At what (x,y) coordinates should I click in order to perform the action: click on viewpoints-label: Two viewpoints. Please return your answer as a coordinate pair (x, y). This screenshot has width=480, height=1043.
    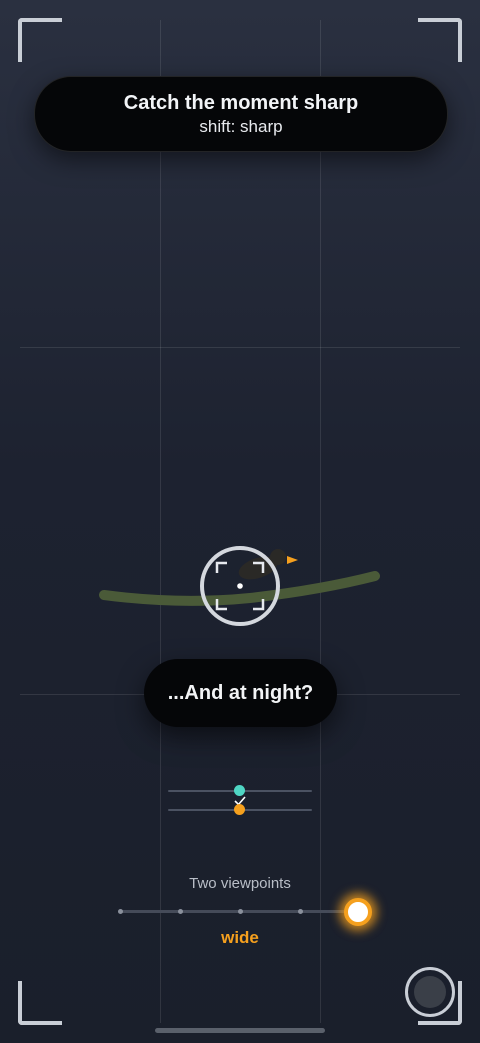
    Looking at the image, I should click on (240, 883).